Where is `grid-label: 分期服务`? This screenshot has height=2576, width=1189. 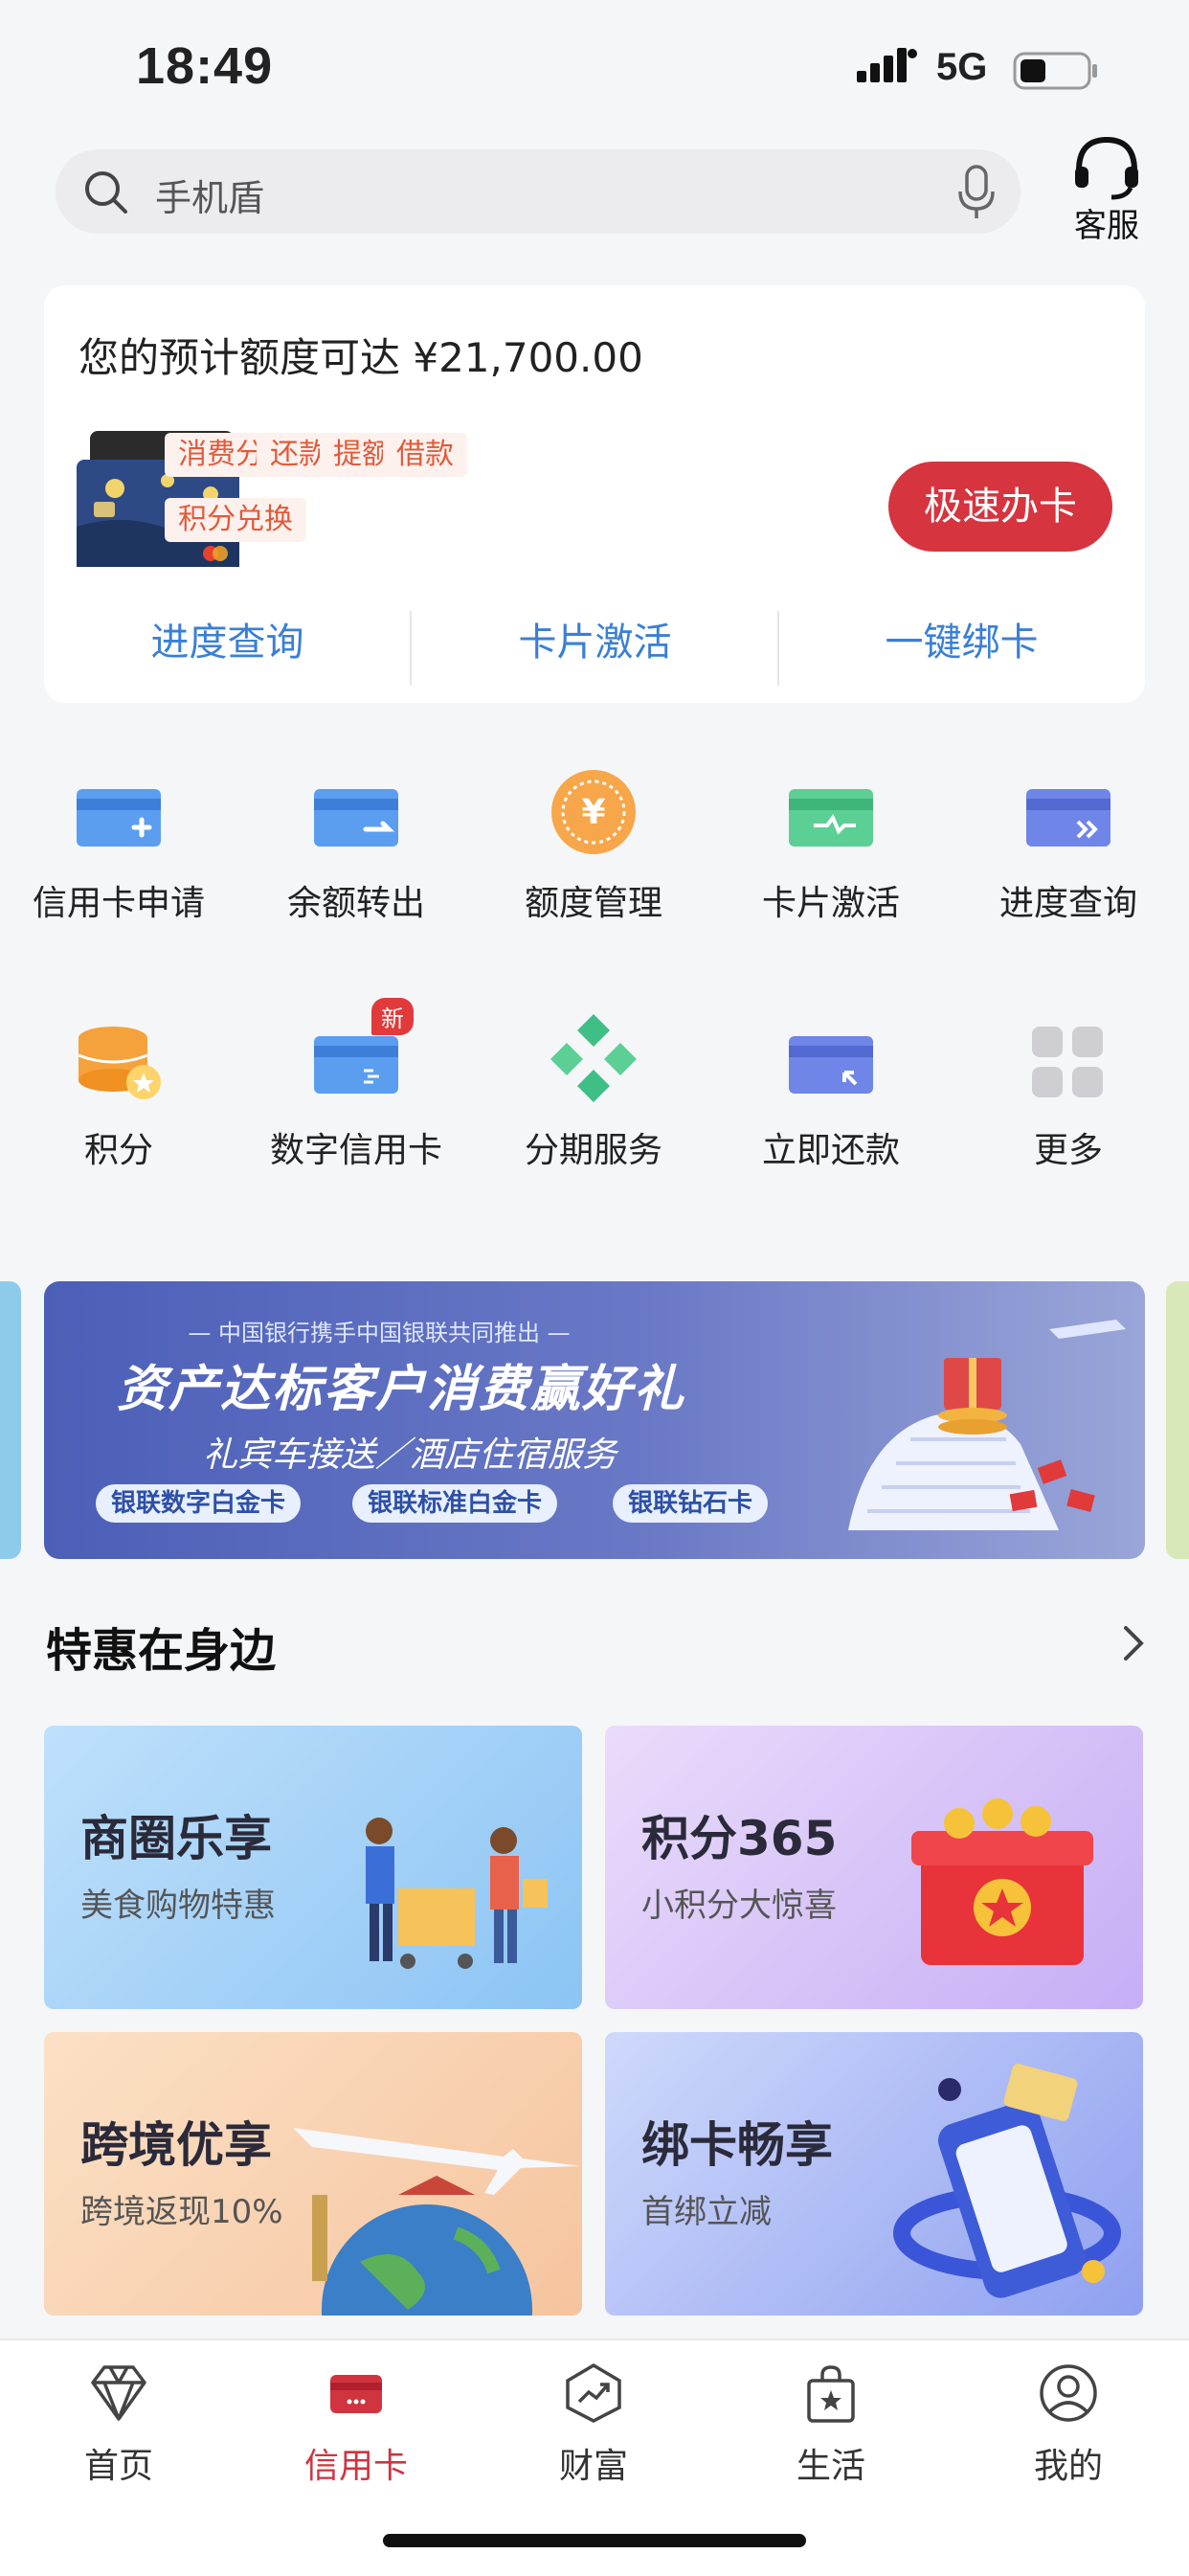 grid-label: 分期服务 is located at coordinates (593, 1150).